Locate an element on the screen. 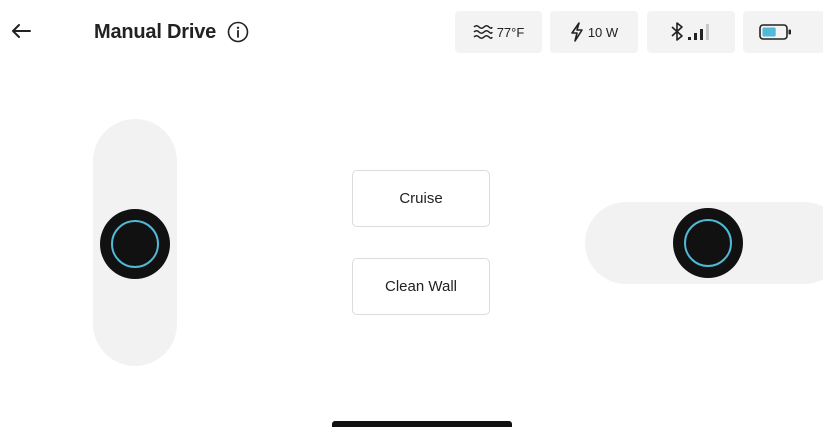  info-circle-icon is located at coordinates (238, 32).